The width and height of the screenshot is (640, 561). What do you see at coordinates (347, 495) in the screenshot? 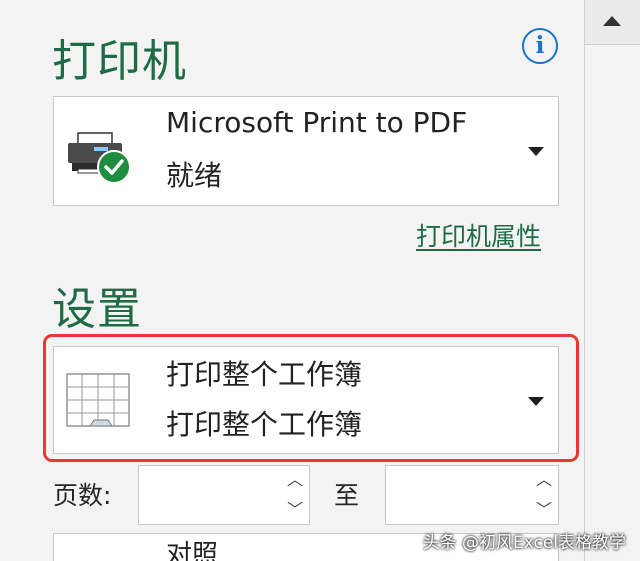
I see `pages-to-label: 至` at bounding box center [347, 495].